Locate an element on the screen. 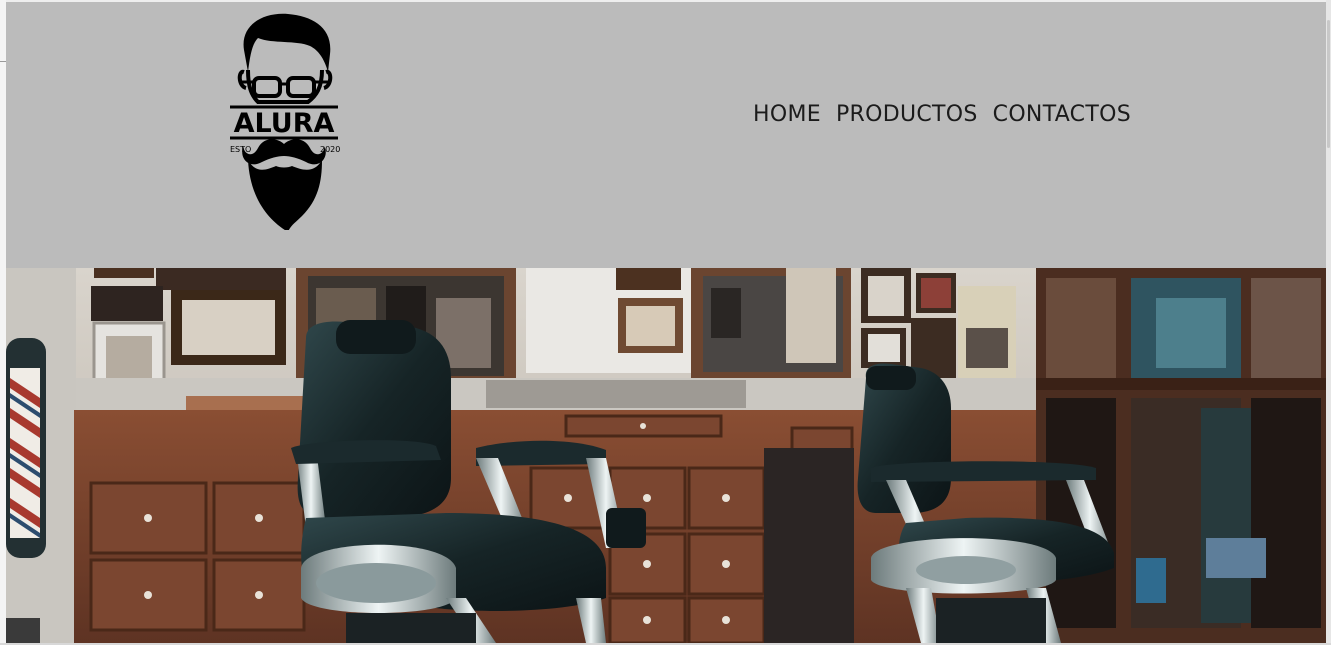 This screenshot has height=645, width=1331. barber-pole-icon is located at coordinates (26, 448).